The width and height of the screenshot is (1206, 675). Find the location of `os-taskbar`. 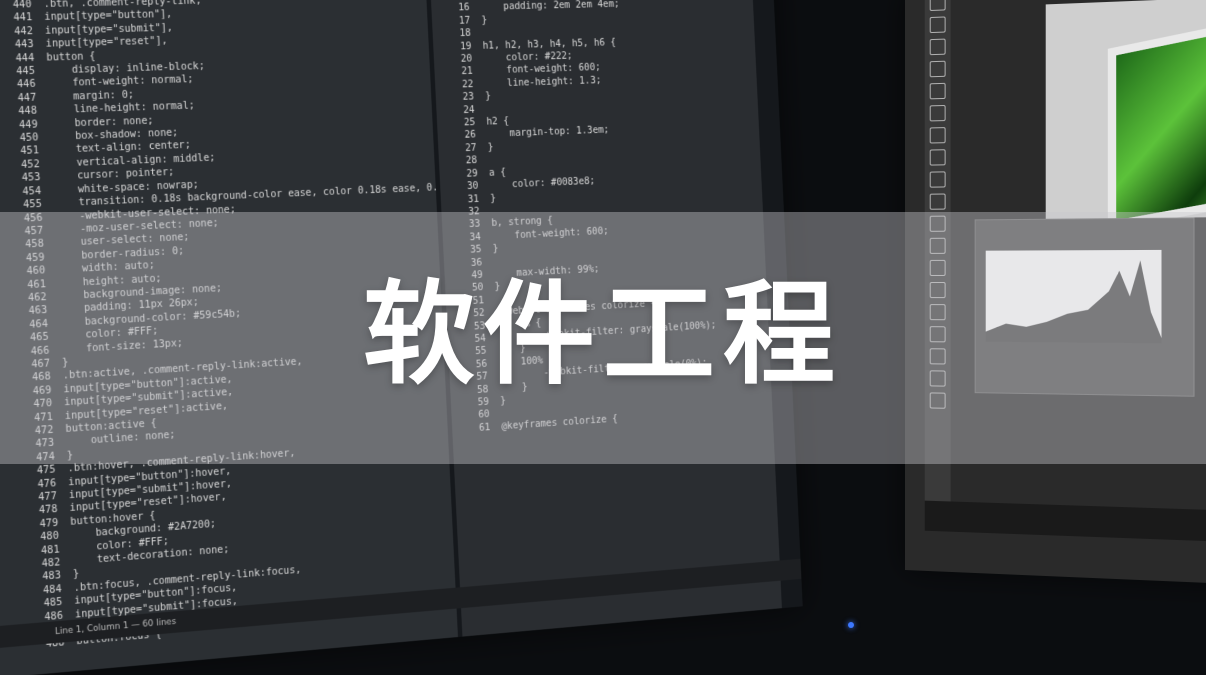

os-taskbar is located at coordinates (1065, 522).